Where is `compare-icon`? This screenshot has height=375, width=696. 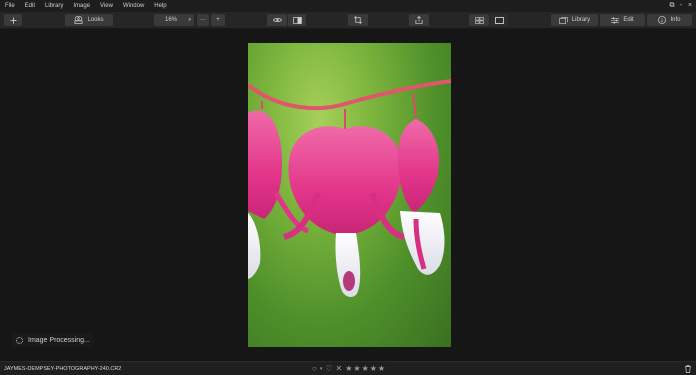
compare-icon is located at coordinates (297, 20).